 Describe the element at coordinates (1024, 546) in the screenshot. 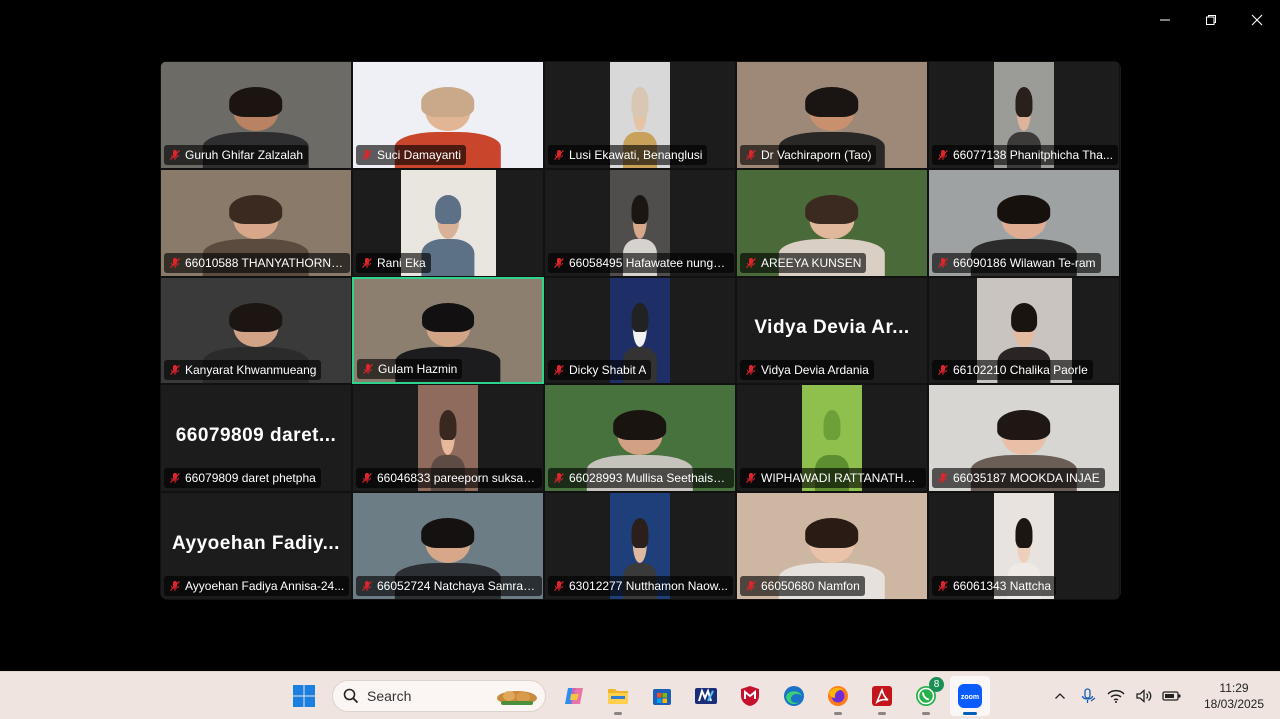

I see `participant-tile: 66061343 Nattcha` at that location.